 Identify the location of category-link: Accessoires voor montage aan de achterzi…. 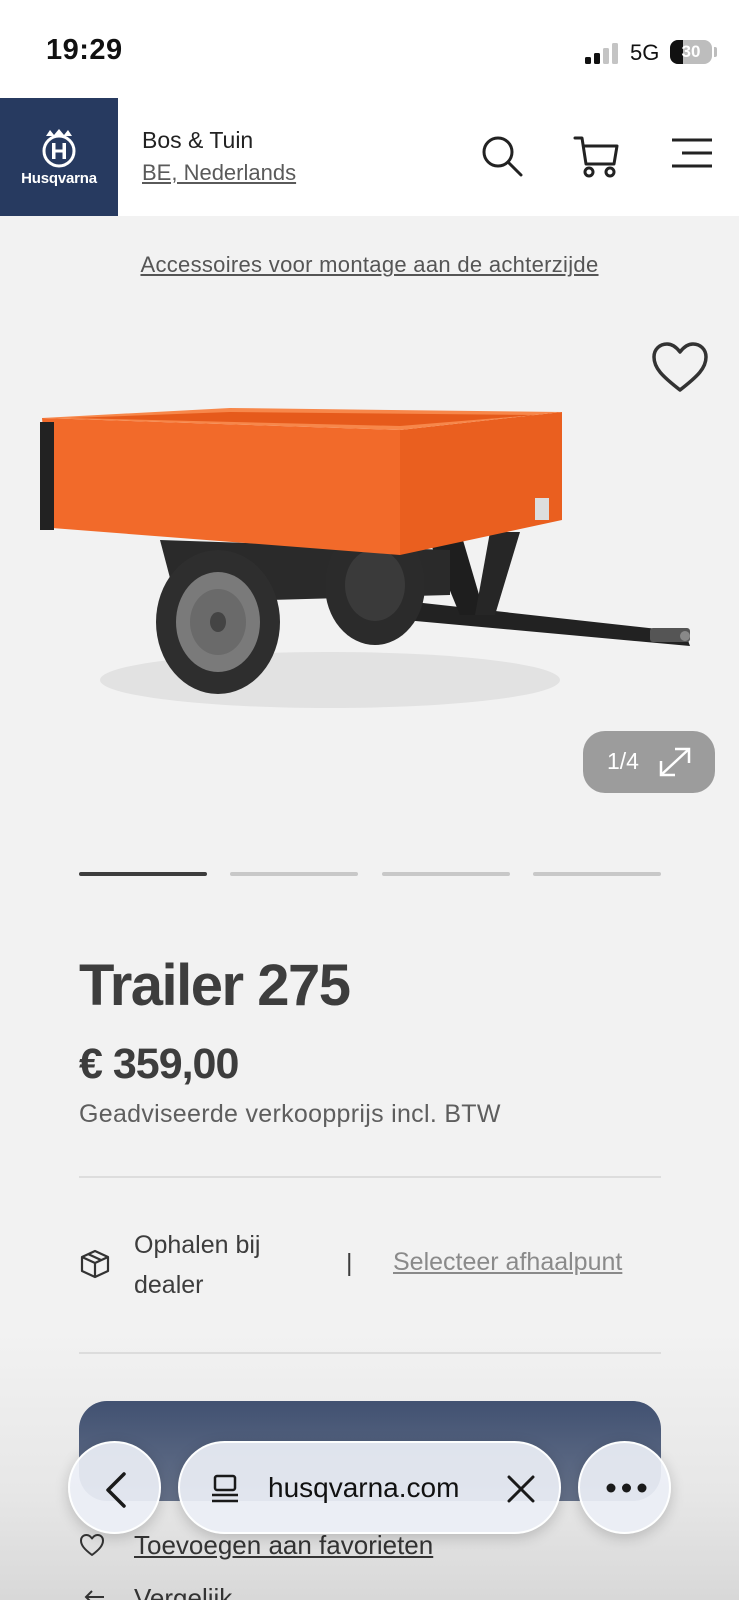
(369, 265).